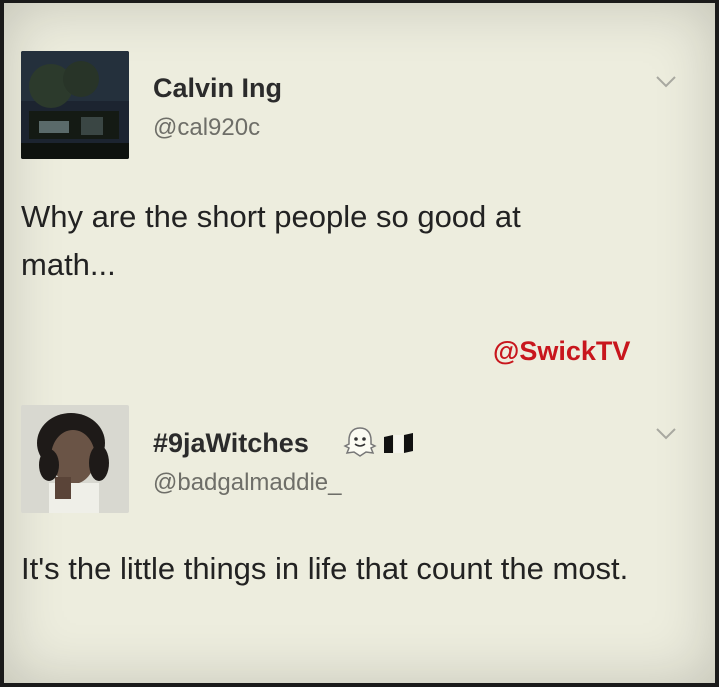  I want to click on name-emojis, so click(379, 442).